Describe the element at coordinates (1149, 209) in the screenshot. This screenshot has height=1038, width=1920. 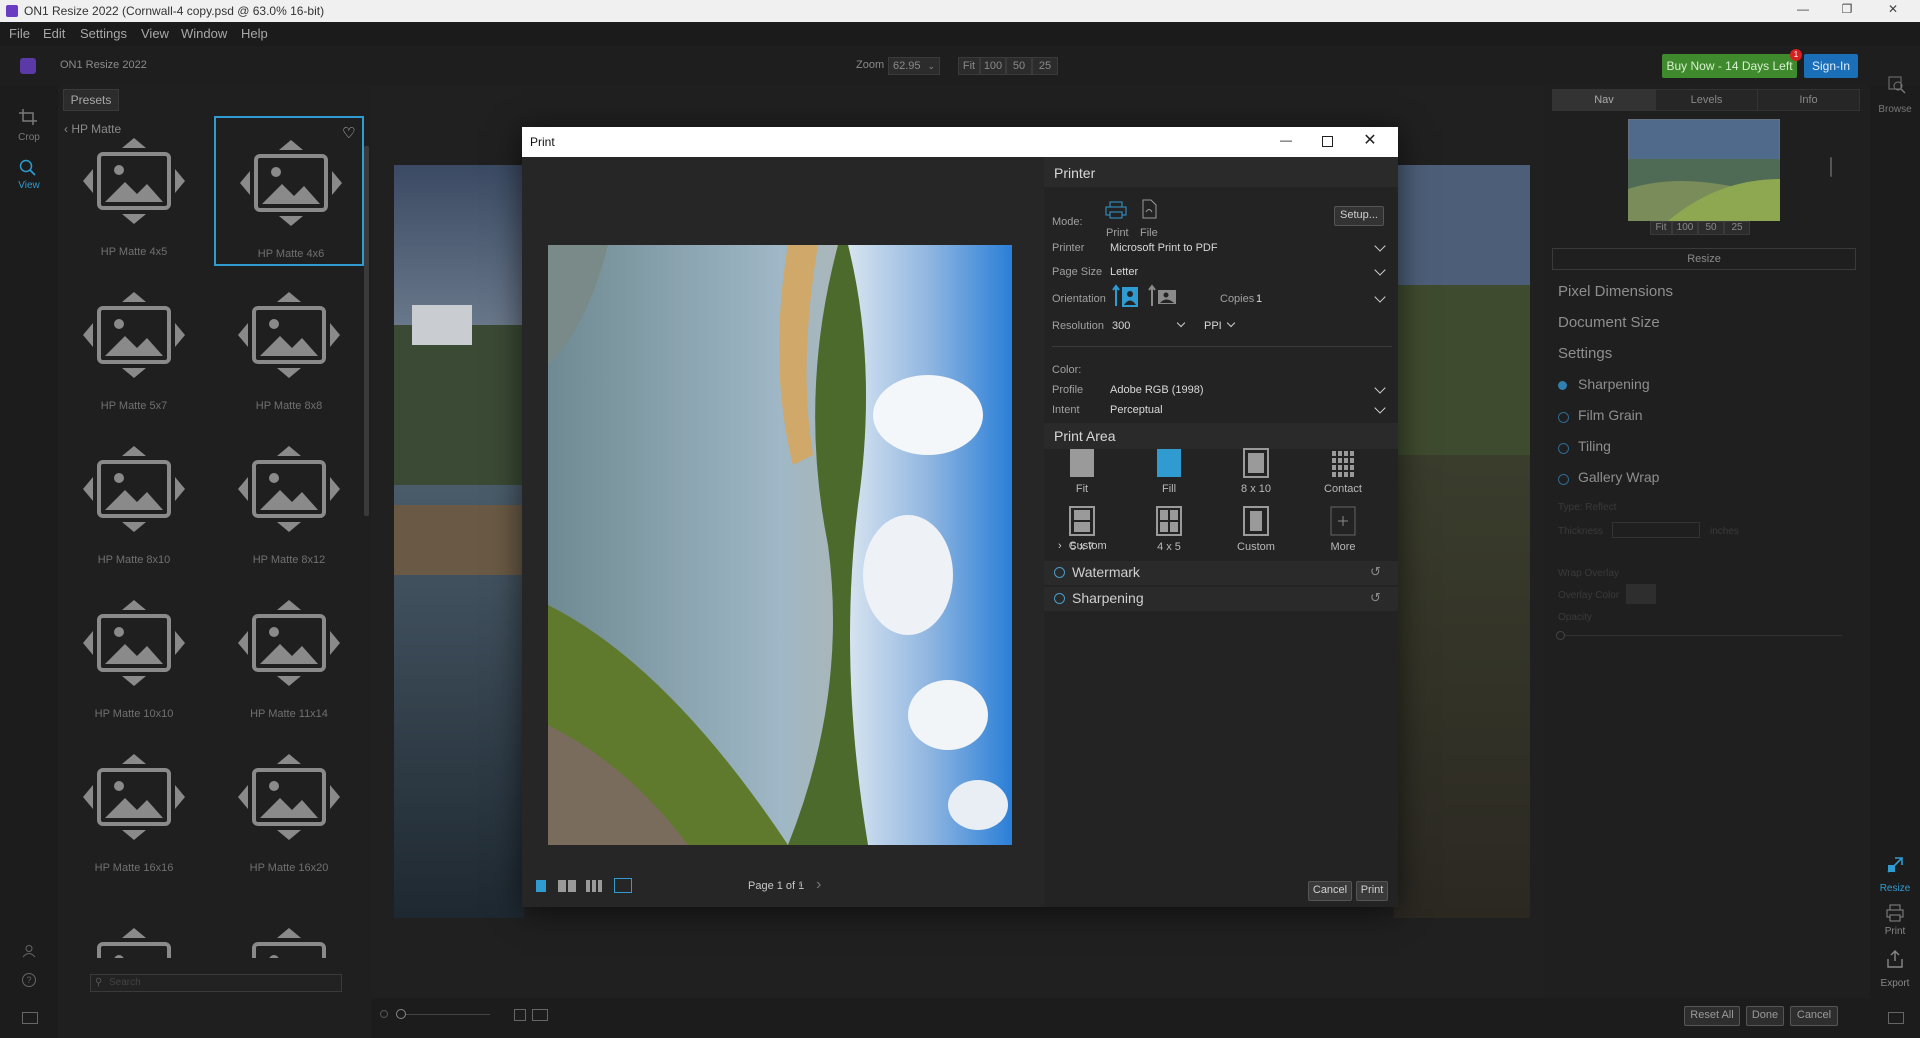
I see `mode-file-icon` at that location.